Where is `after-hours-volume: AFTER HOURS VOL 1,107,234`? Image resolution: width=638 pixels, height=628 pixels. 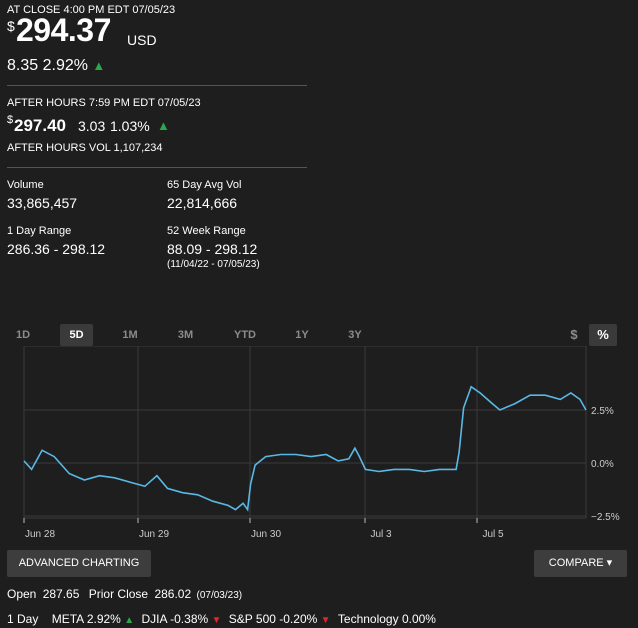
after-hours-volume: AFTER HOURS VOL 1,107,234 is located at coordinates (85, 148).